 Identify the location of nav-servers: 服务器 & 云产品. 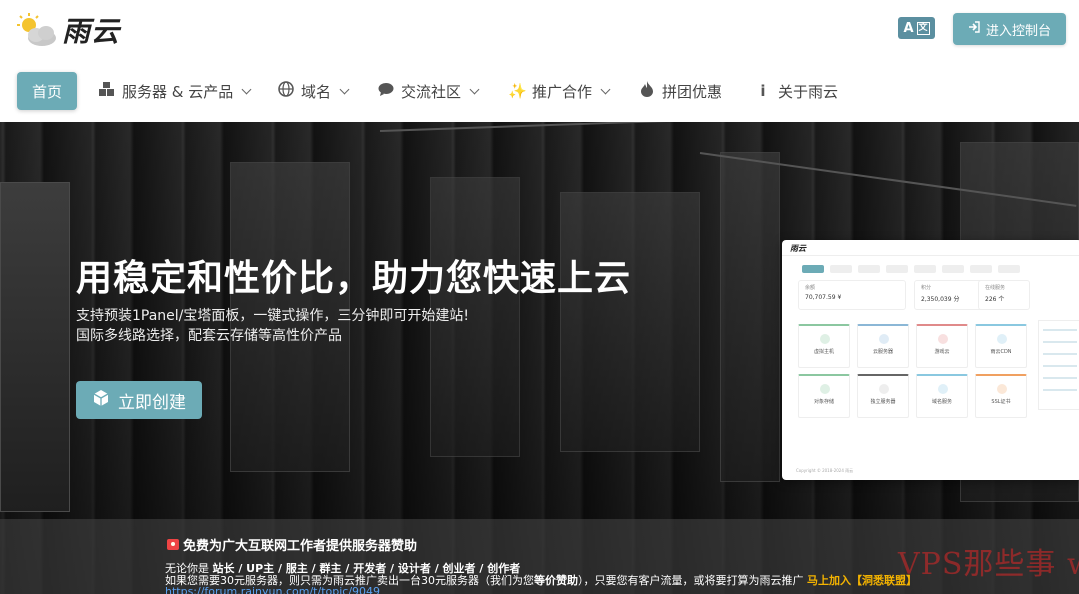
(175, 91).